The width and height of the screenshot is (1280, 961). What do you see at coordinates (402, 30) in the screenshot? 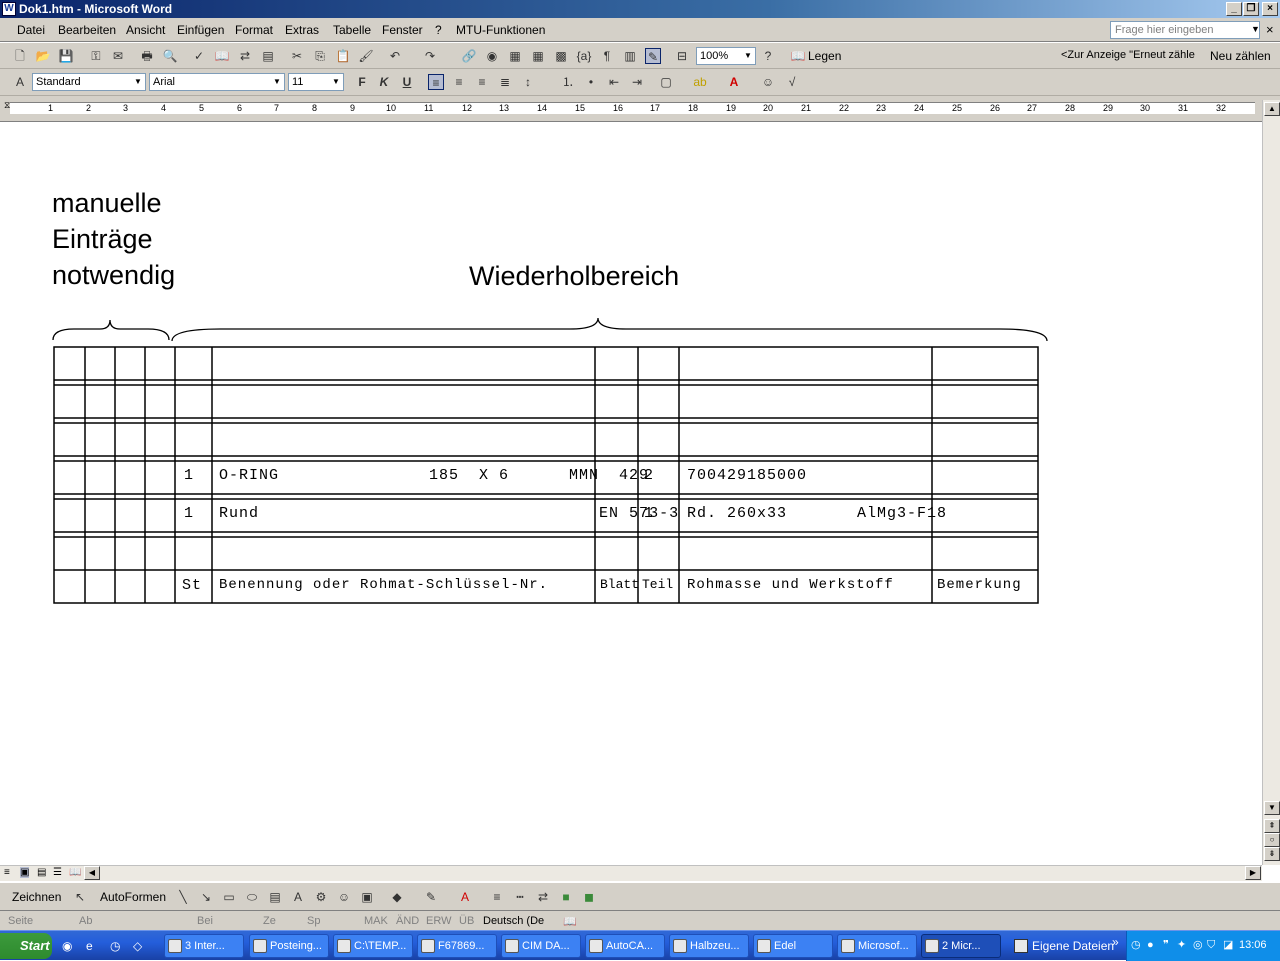
I see `menu-fenster: Fenster` at bounding box center [402, 30].